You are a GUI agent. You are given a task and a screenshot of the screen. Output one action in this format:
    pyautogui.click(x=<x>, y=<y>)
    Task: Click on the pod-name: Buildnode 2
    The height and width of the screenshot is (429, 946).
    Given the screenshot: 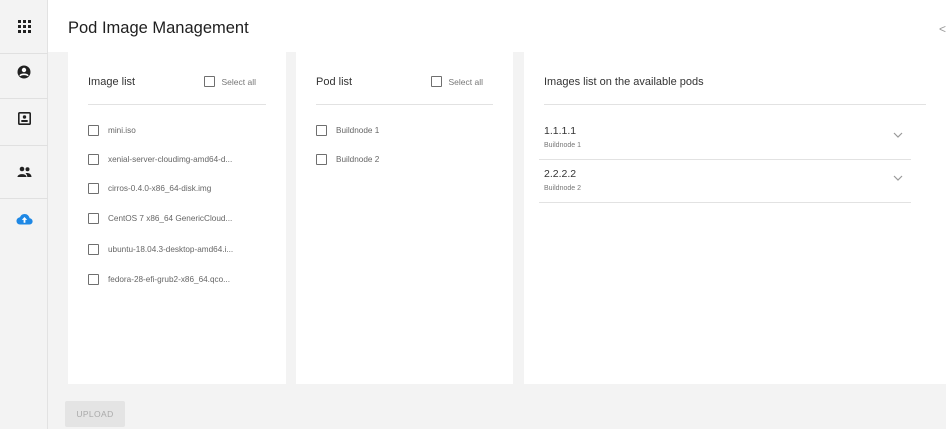 What is the action you would take?
    pyautogui.click(x=358, y=159)
    